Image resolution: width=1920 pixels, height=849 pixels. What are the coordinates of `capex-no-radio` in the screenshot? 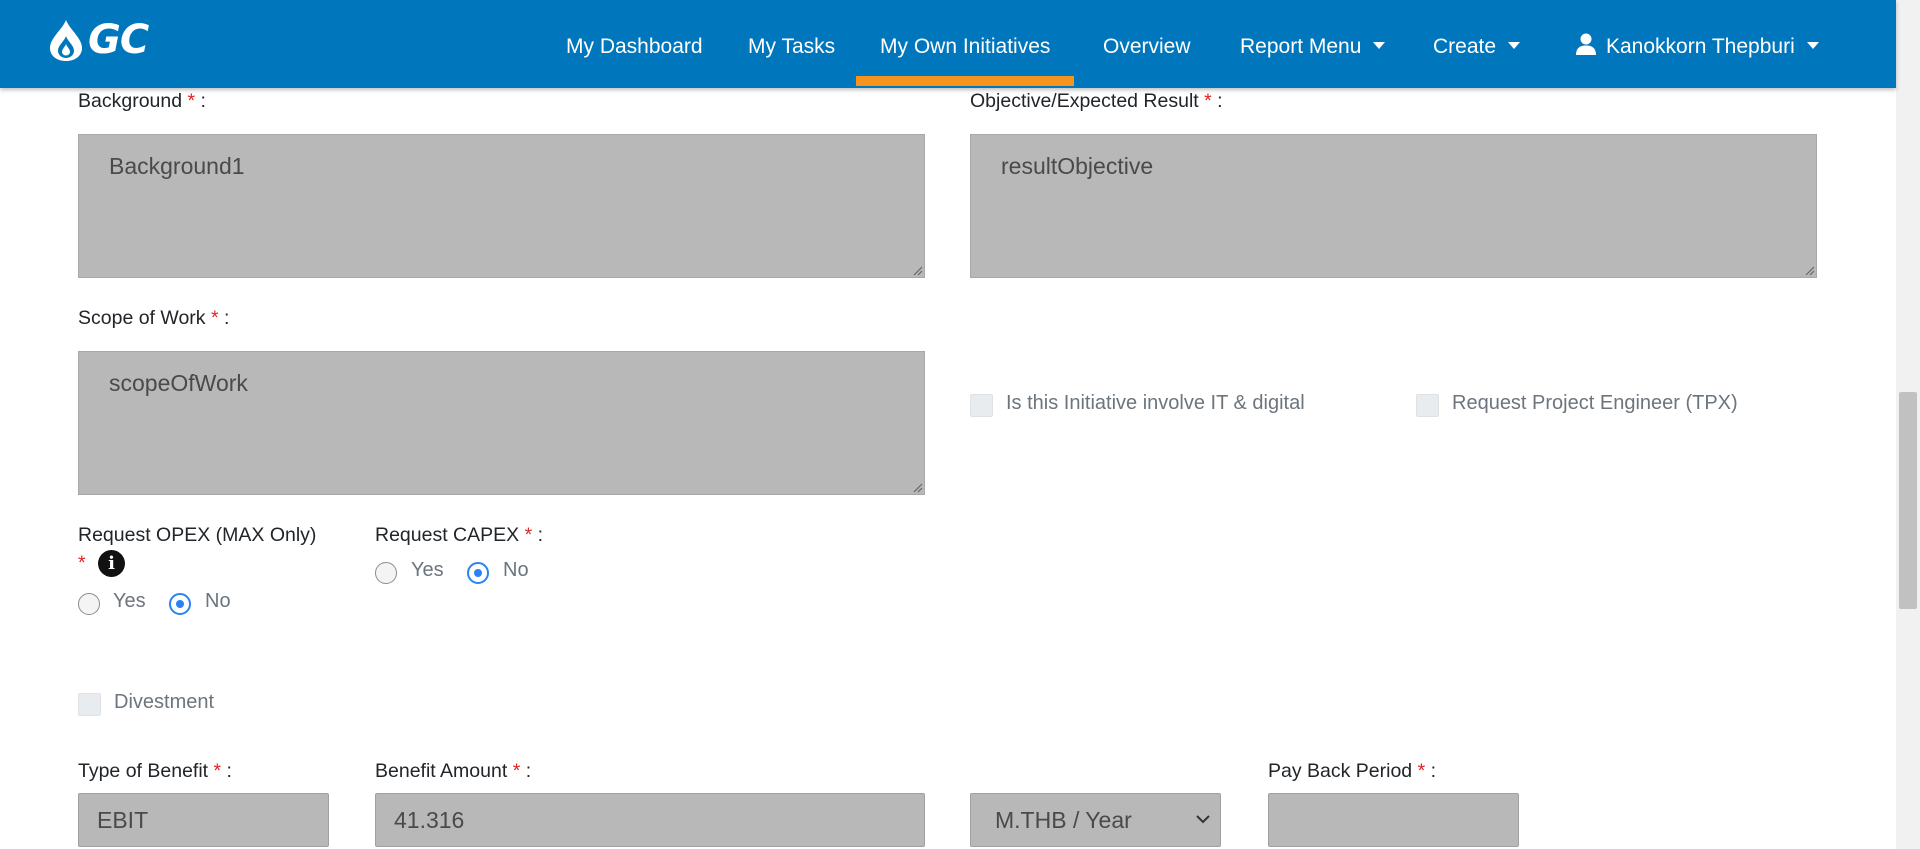 It's located at (478, 573).